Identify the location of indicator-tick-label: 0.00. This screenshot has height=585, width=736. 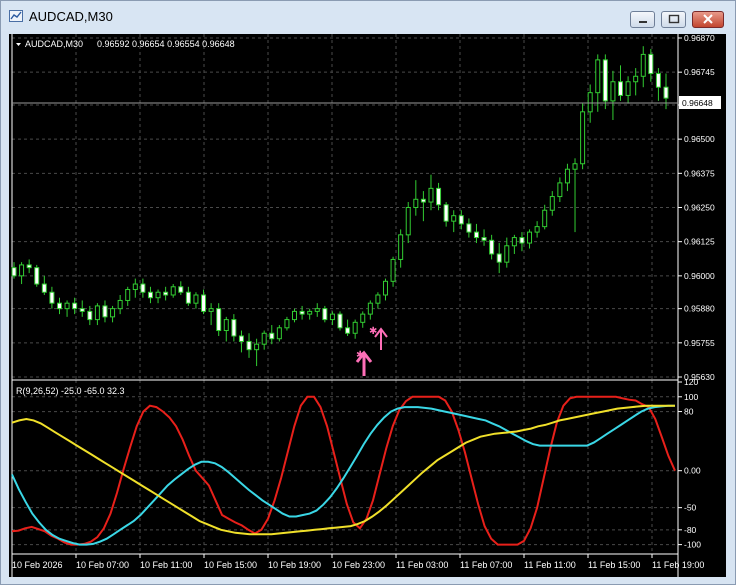
(692, 471).